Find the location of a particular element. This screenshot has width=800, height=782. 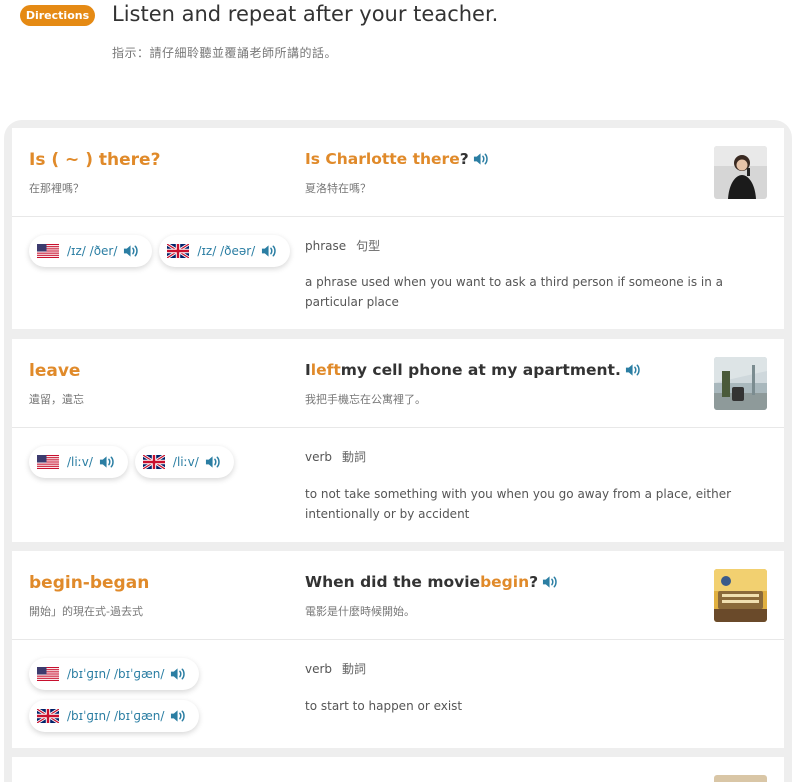

us-pronunciation: /bɪˈɡɪn/ /bɪˈɡæn/ is located at coordinates (116, 674).